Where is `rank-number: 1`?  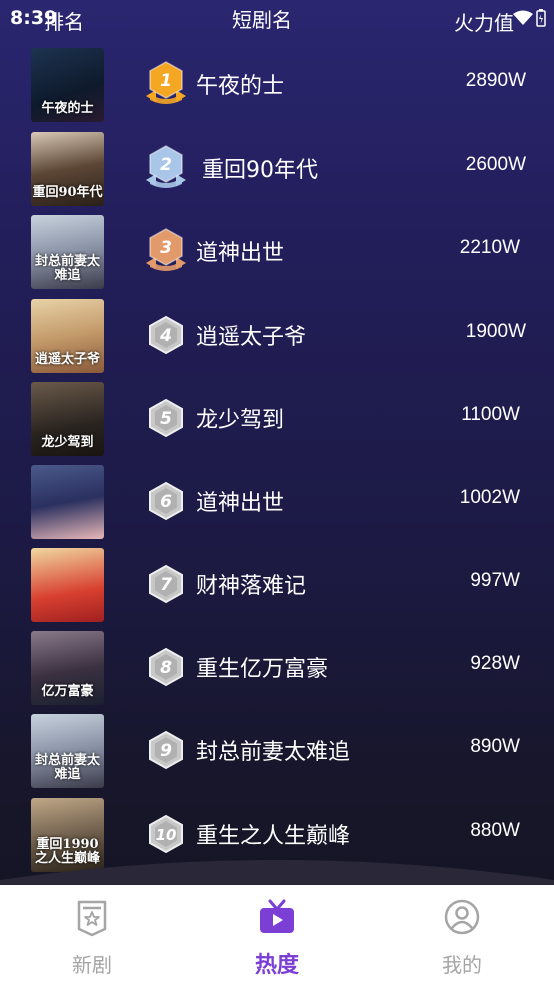
rank-number: 1 is located at coordinates (166, 81).